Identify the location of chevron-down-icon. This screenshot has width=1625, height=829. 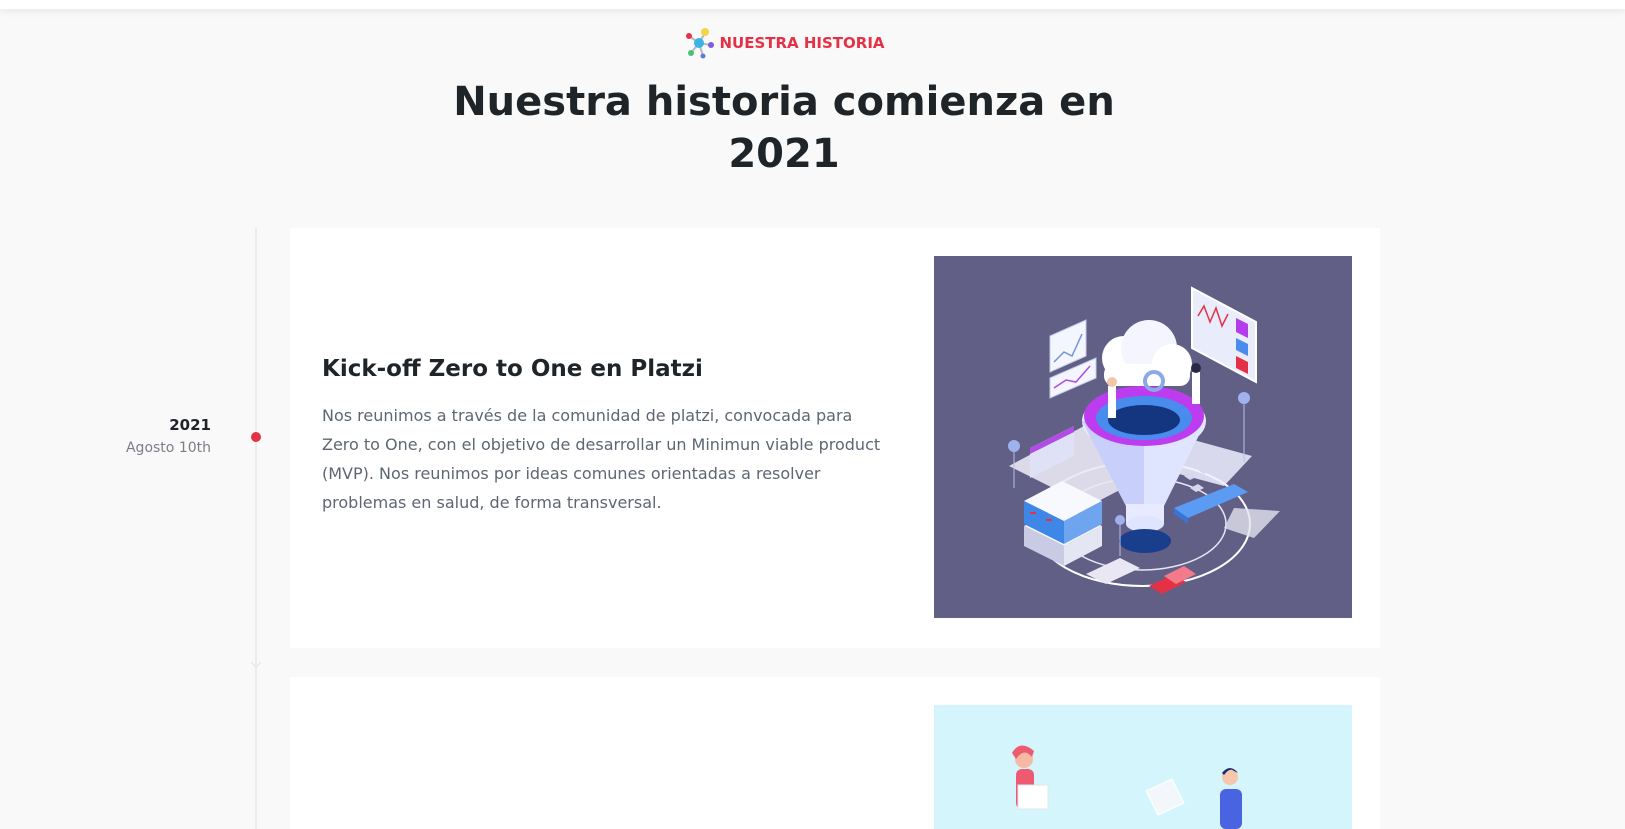
(256, 665).